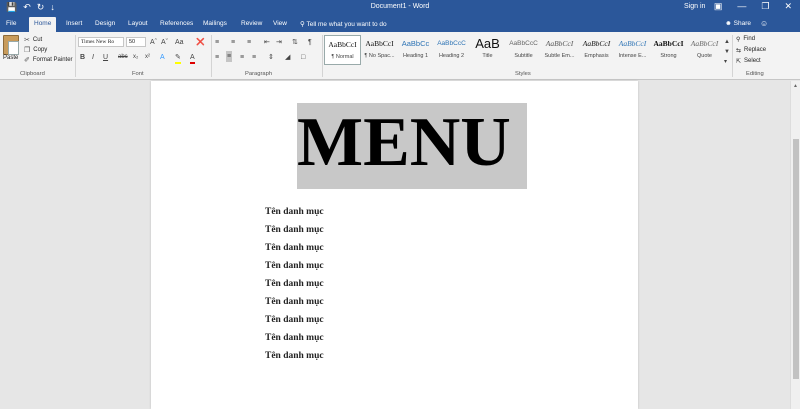 This screenshot has height=409, width=800. Describe the element at coordinates (668, 50) in the screenshot. I see `style-strong: AaBbCcI Strong` at that location.